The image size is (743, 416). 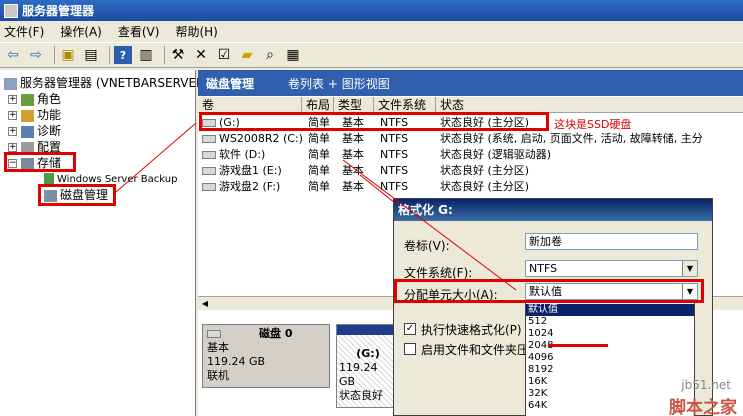 What do you see at coordinates (250, 105) in the screenshot?
I see `column-header-volume: 卷` at bounding box center [250, 105].